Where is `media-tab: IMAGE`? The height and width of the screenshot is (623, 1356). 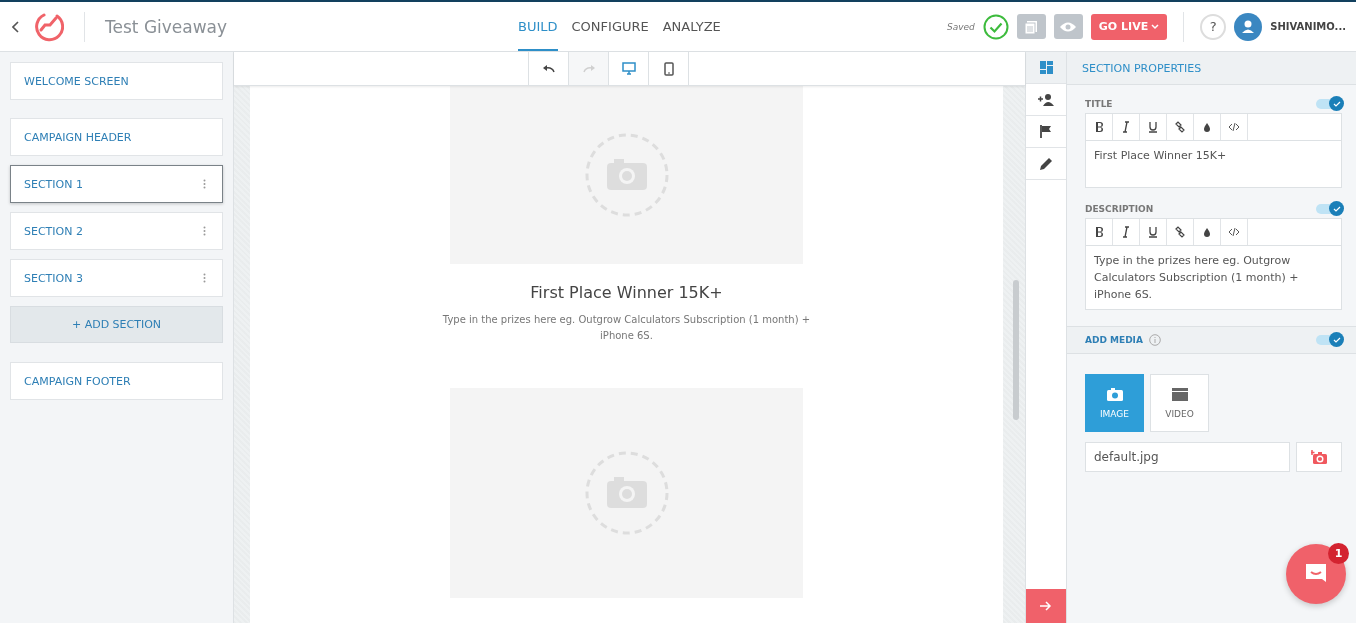
media-tab: IMAGE is located at coordinates (1114, 403).